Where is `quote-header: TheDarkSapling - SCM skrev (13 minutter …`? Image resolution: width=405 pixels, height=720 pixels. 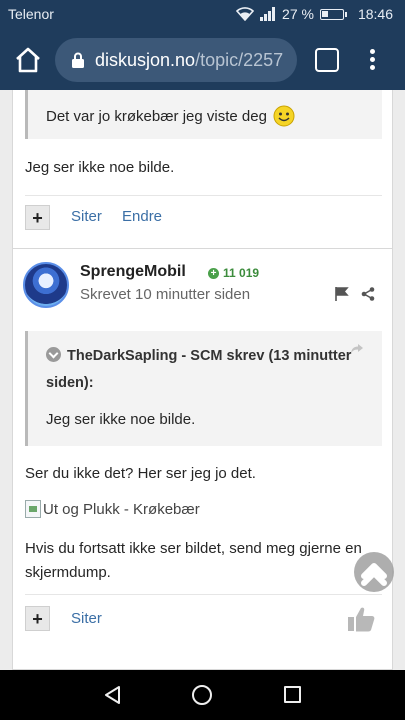
quote-header: TheDarkSapling - SCM skrev (13 minutter … is located at coordinates (199, 369).